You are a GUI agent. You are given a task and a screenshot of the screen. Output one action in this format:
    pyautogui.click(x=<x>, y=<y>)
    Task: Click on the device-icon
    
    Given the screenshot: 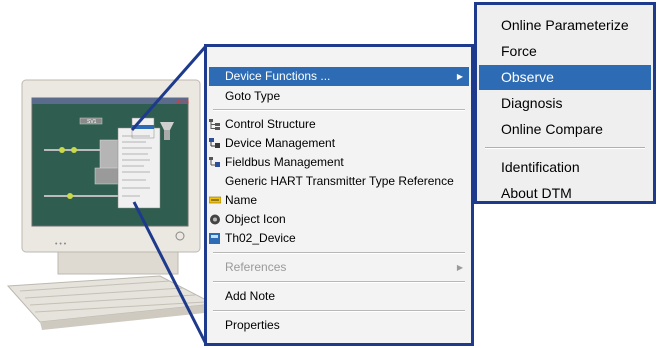 What is the action you would take?
    pyautogui.click(x=214, y=238)
    